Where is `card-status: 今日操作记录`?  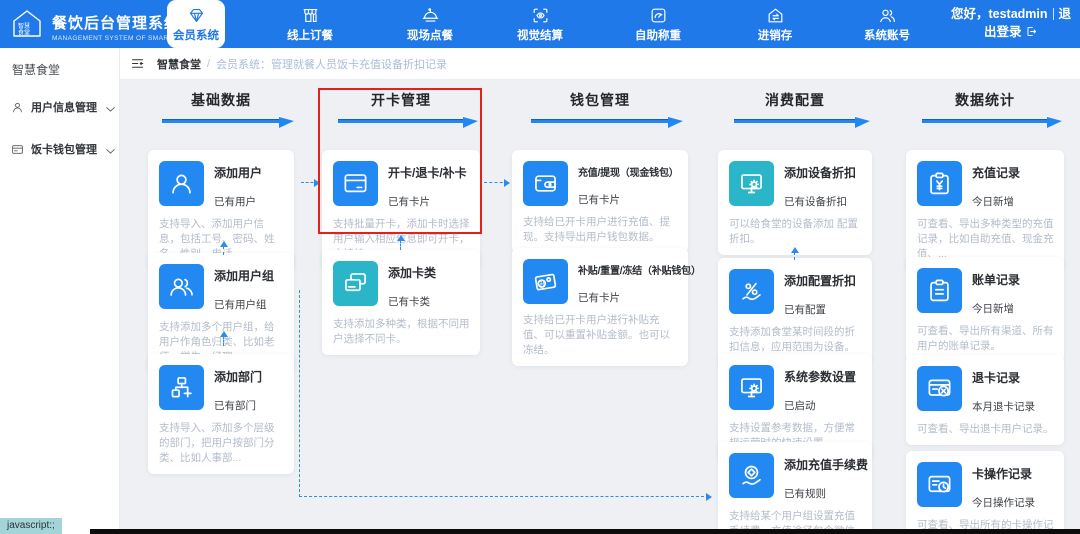
card-status: 今日操作记录 is located at coordinates (1003, 503).